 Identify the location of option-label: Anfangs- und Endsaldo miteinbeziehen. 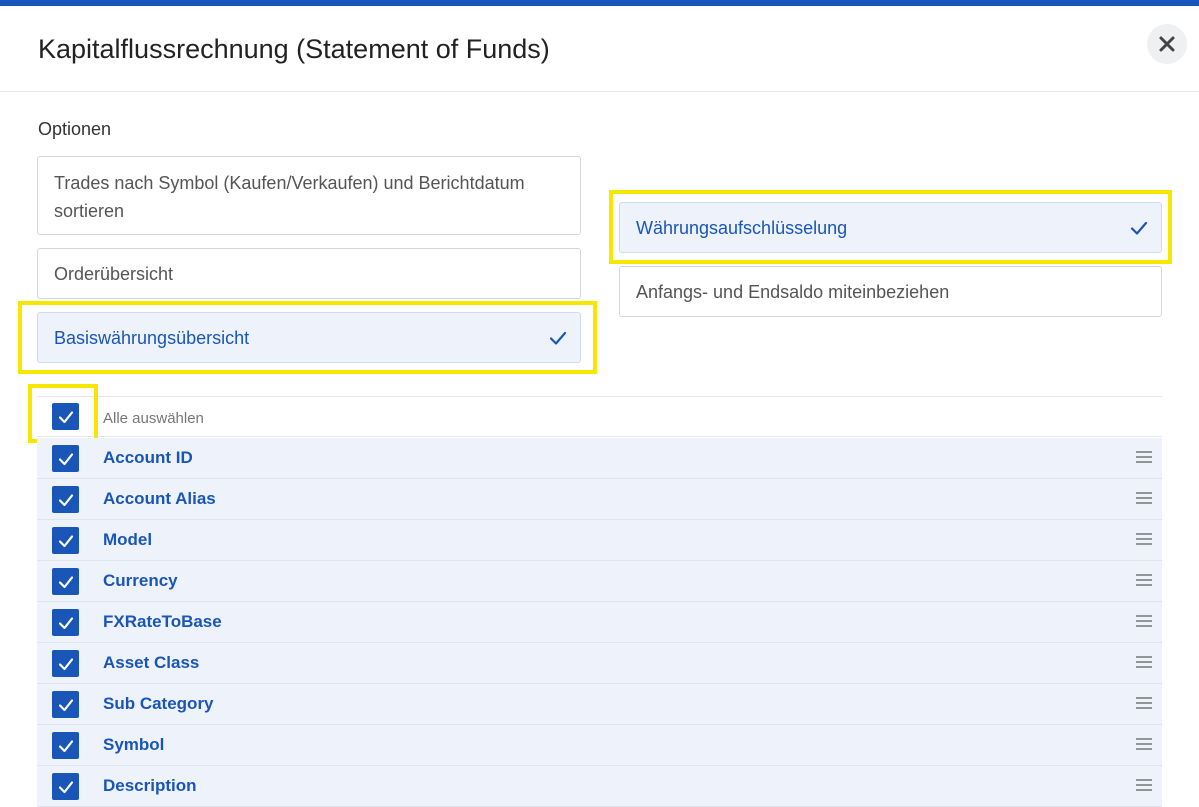
(793, 291).